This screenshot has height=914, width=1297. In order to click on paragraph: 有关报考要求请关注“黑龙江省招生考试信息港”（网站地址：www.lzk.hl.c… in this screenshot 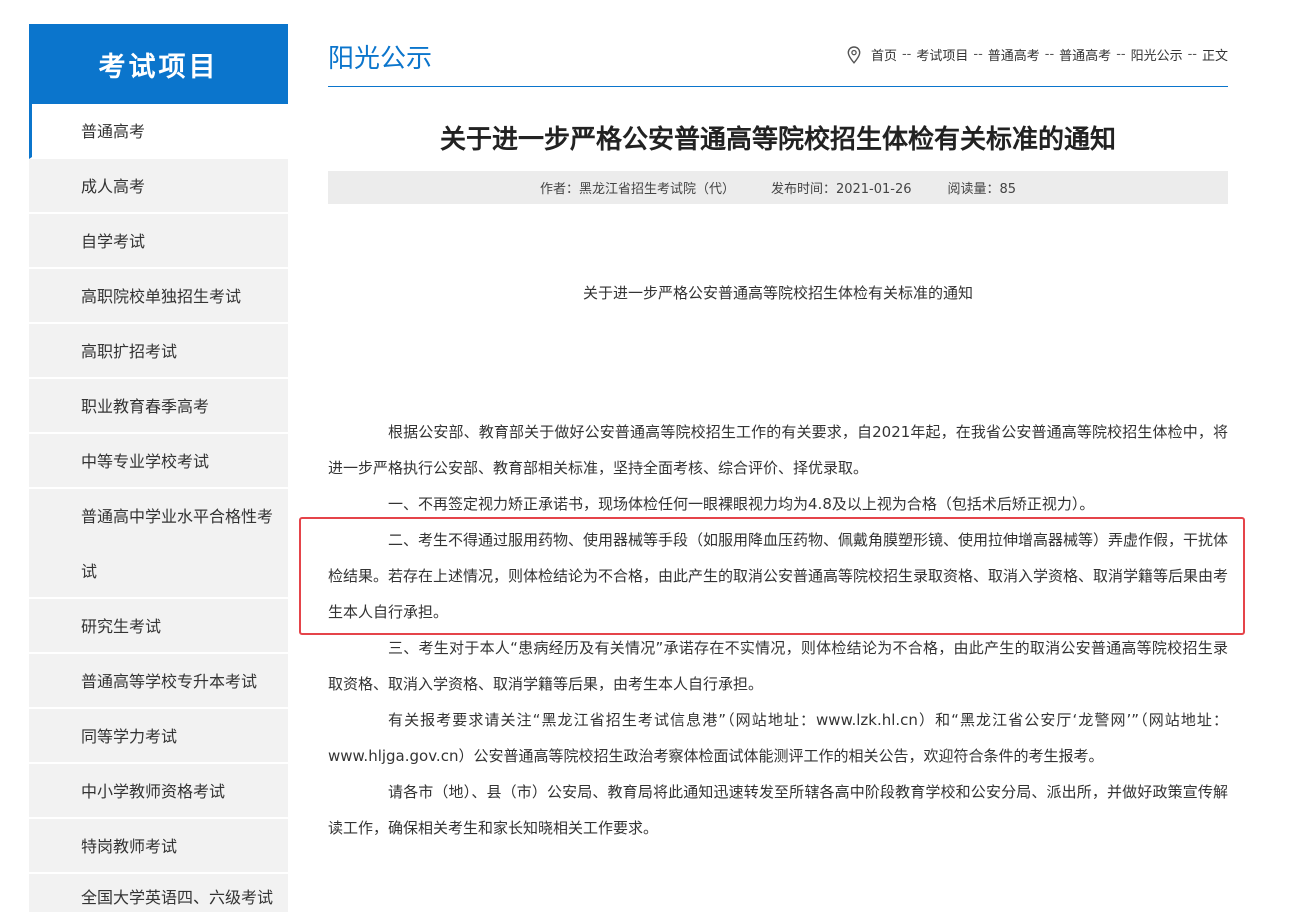, I will do `click(778, 738)`.